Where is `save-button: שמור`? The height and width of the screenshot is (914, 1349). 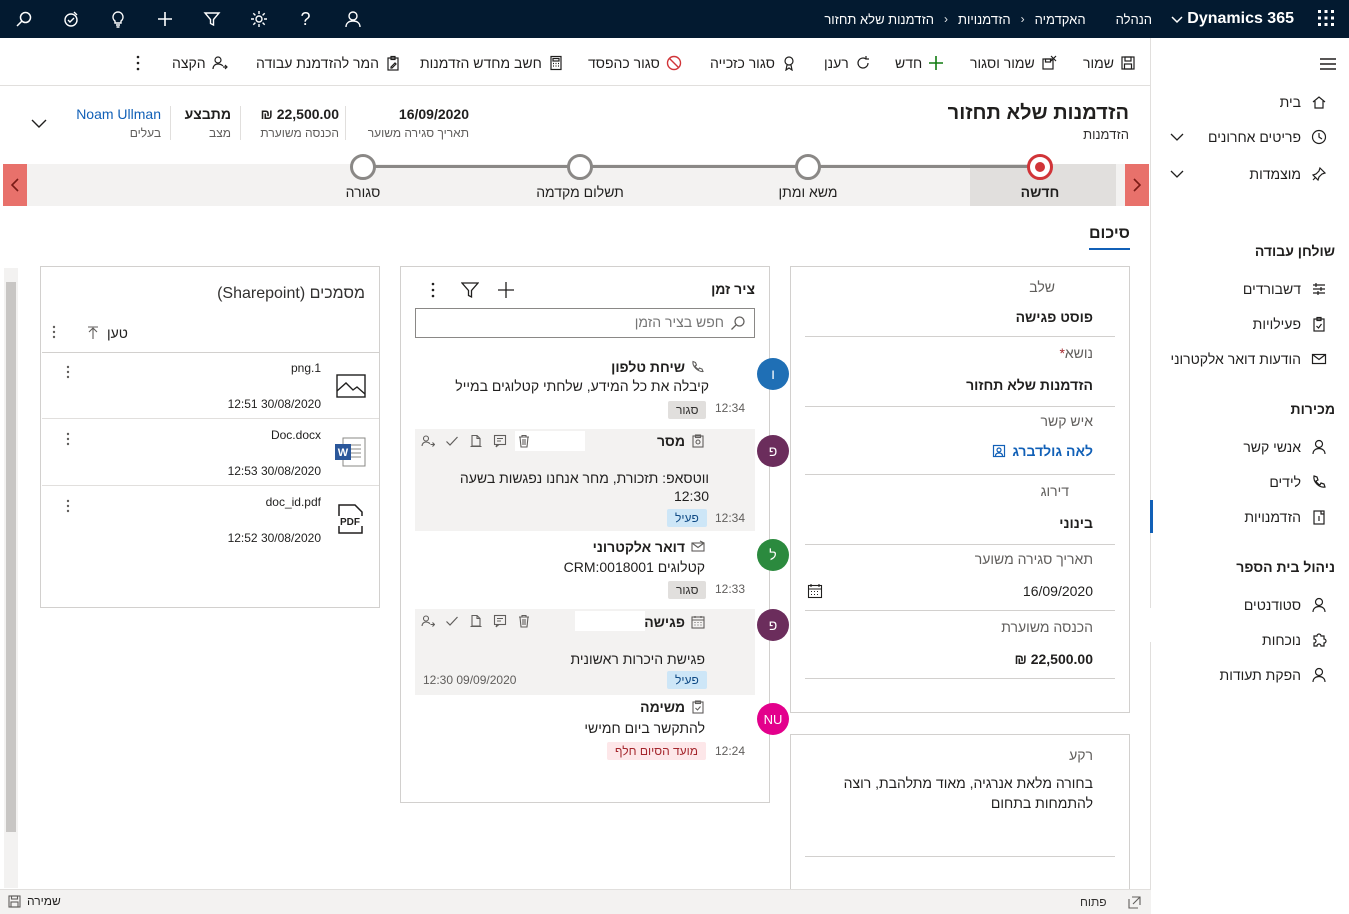
save-button: שמור is located at coordinates (1109, 63).